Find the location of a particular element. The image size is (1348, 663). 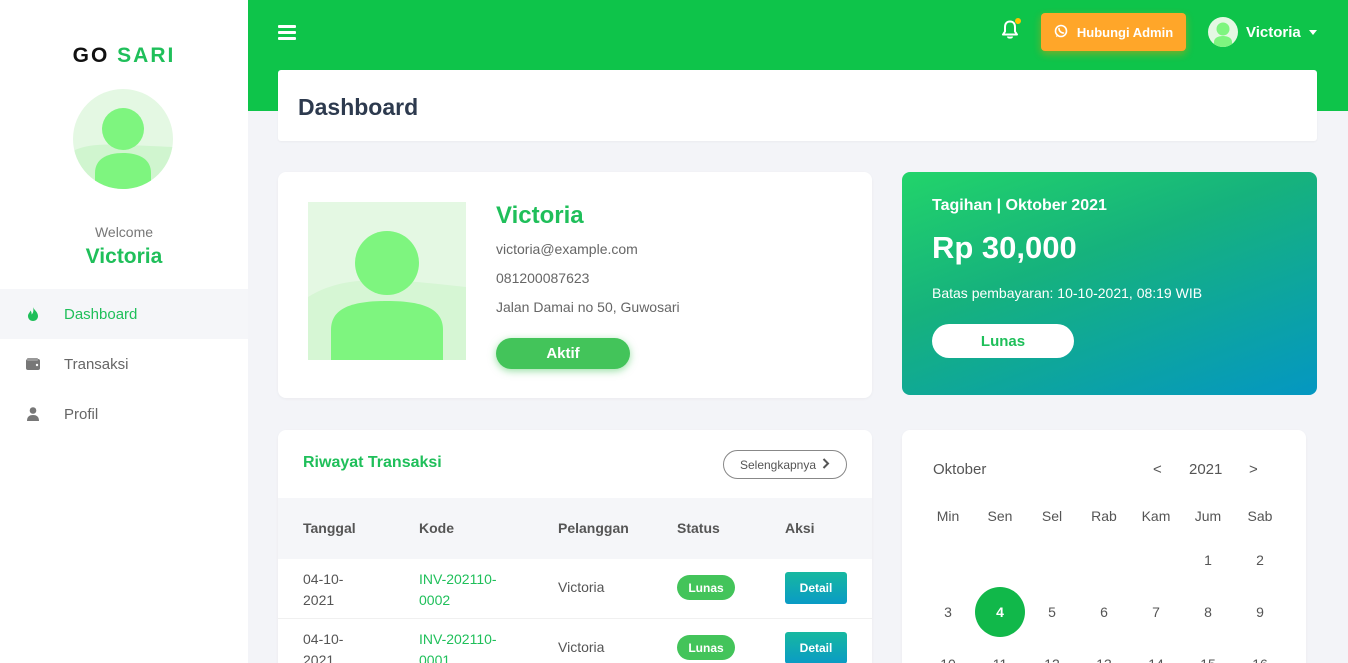

sidebar-nav: Dashboard Transaksi Profil is located at coordinates (124, 364).